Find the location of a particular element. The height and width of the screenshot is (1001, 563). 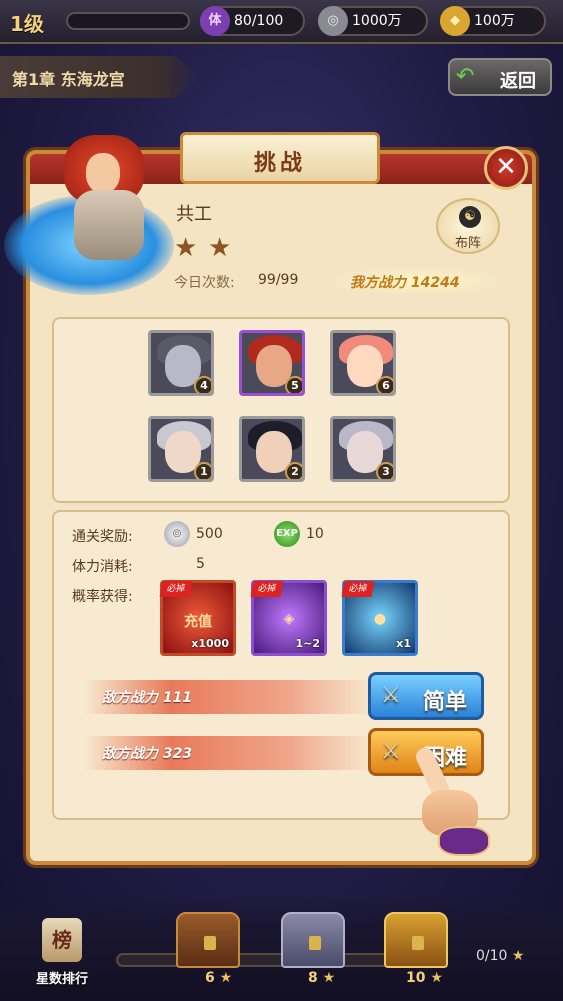

reward-item-recharge: 必掉 充值 x1000 is located at coordinates (197, 618).